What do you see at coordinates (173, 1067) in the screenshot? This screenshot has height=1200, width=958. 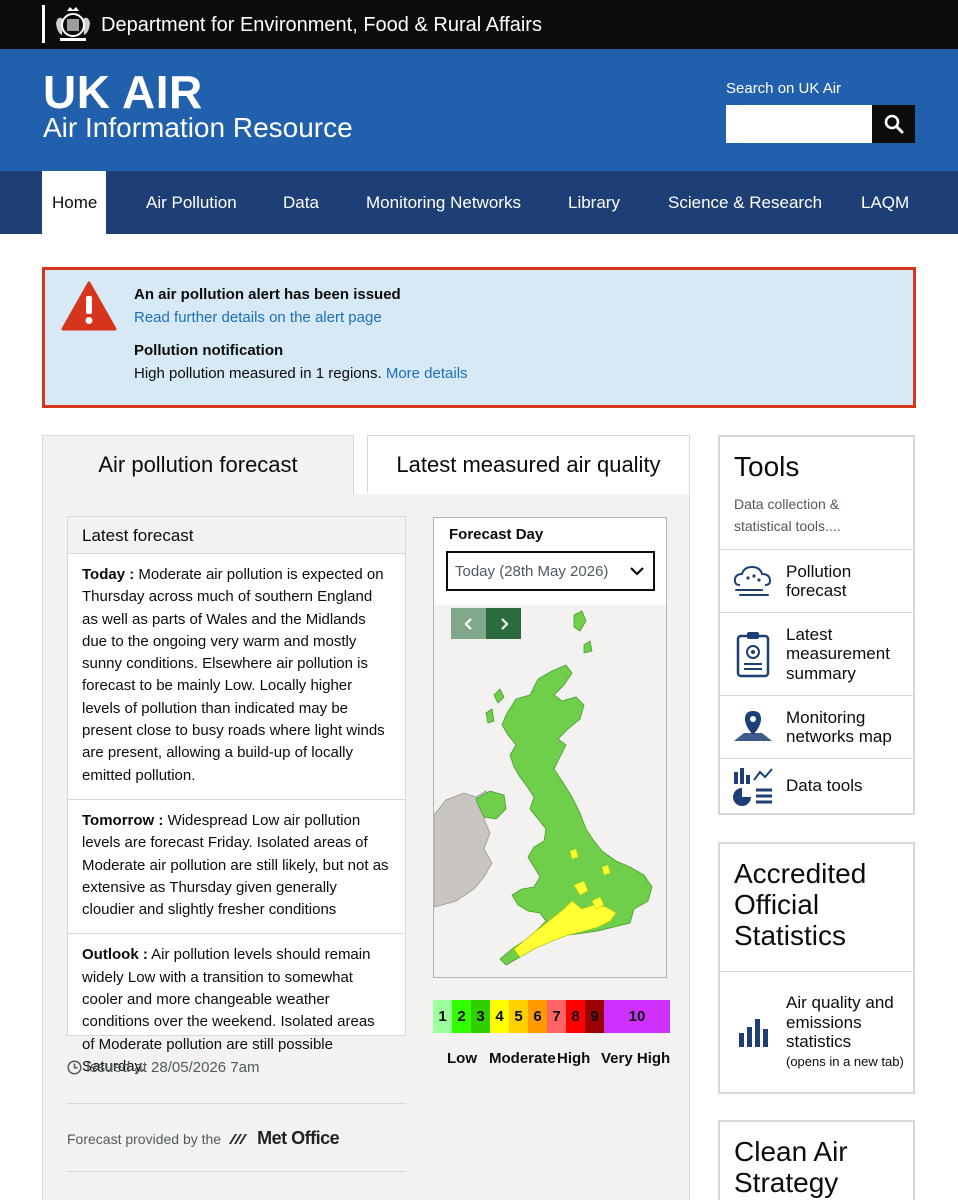 I see `issued-text: Issued at 28/05/2026 7am` at bounding box center [173, 1067].